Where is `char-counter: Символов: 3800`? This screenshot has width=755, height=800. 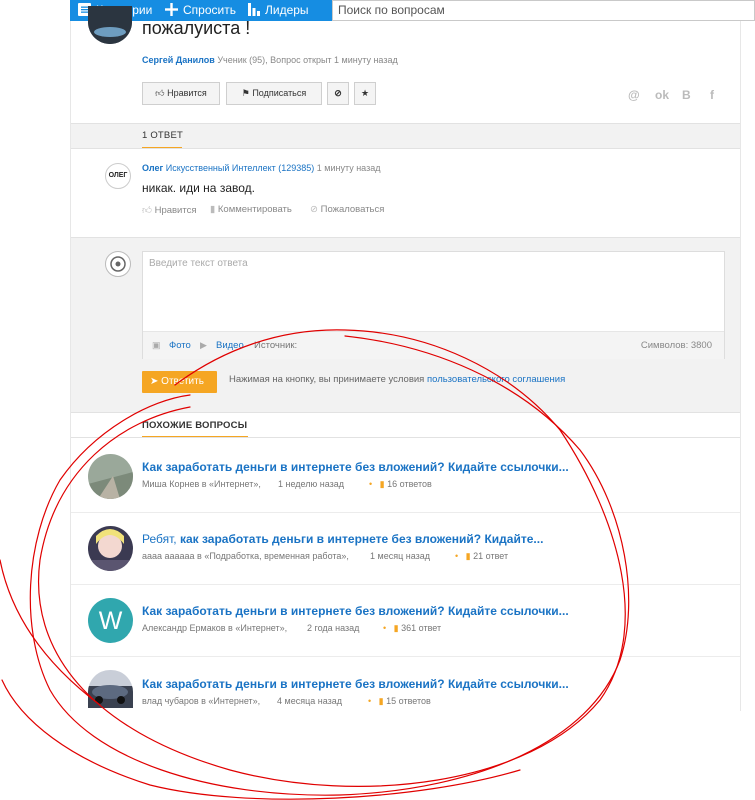 char-counter: Символов: 3800 is located at coordinates (676, 345).